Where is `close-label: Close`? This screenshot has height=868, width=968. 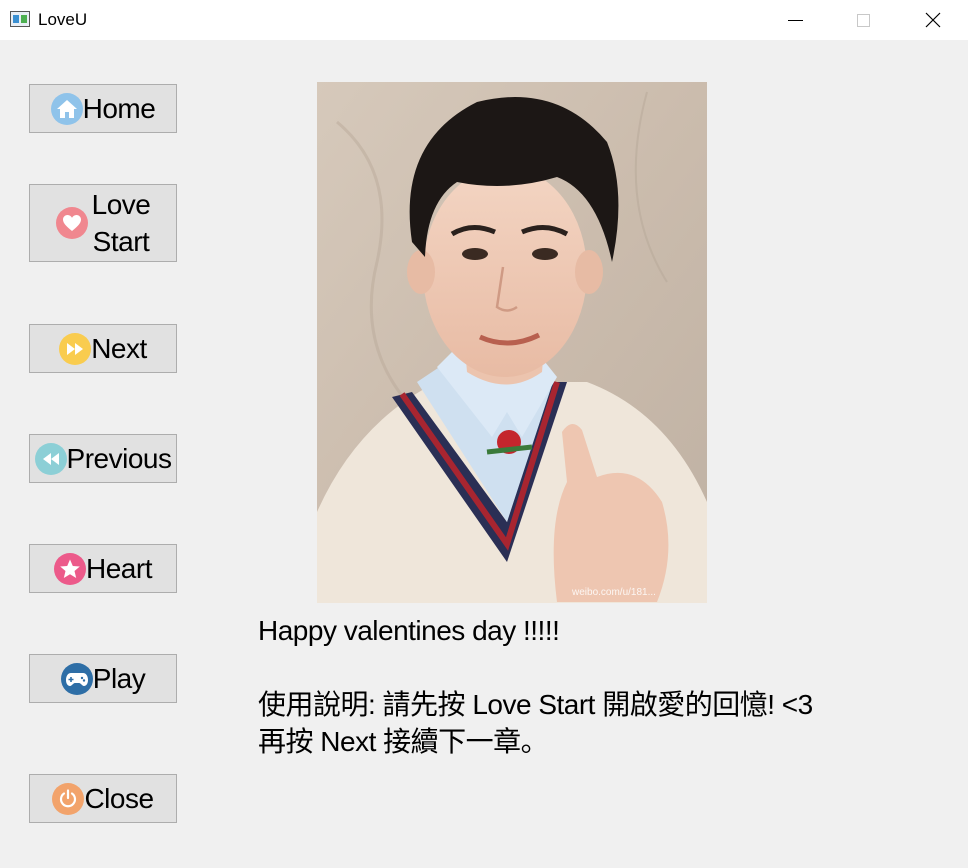 close-label: Close is located at coordinates (119, 798).